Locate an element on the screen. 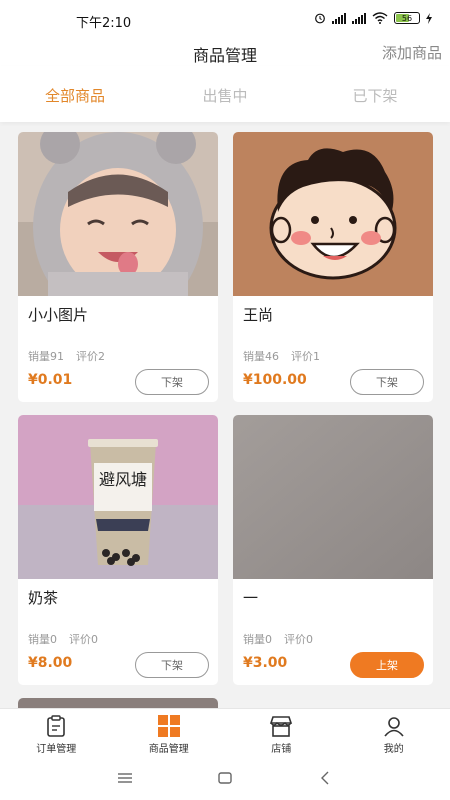 The height and width of the screenshot is (800, 450). sales-count: 销量91 is located at coordinates (46, 356).